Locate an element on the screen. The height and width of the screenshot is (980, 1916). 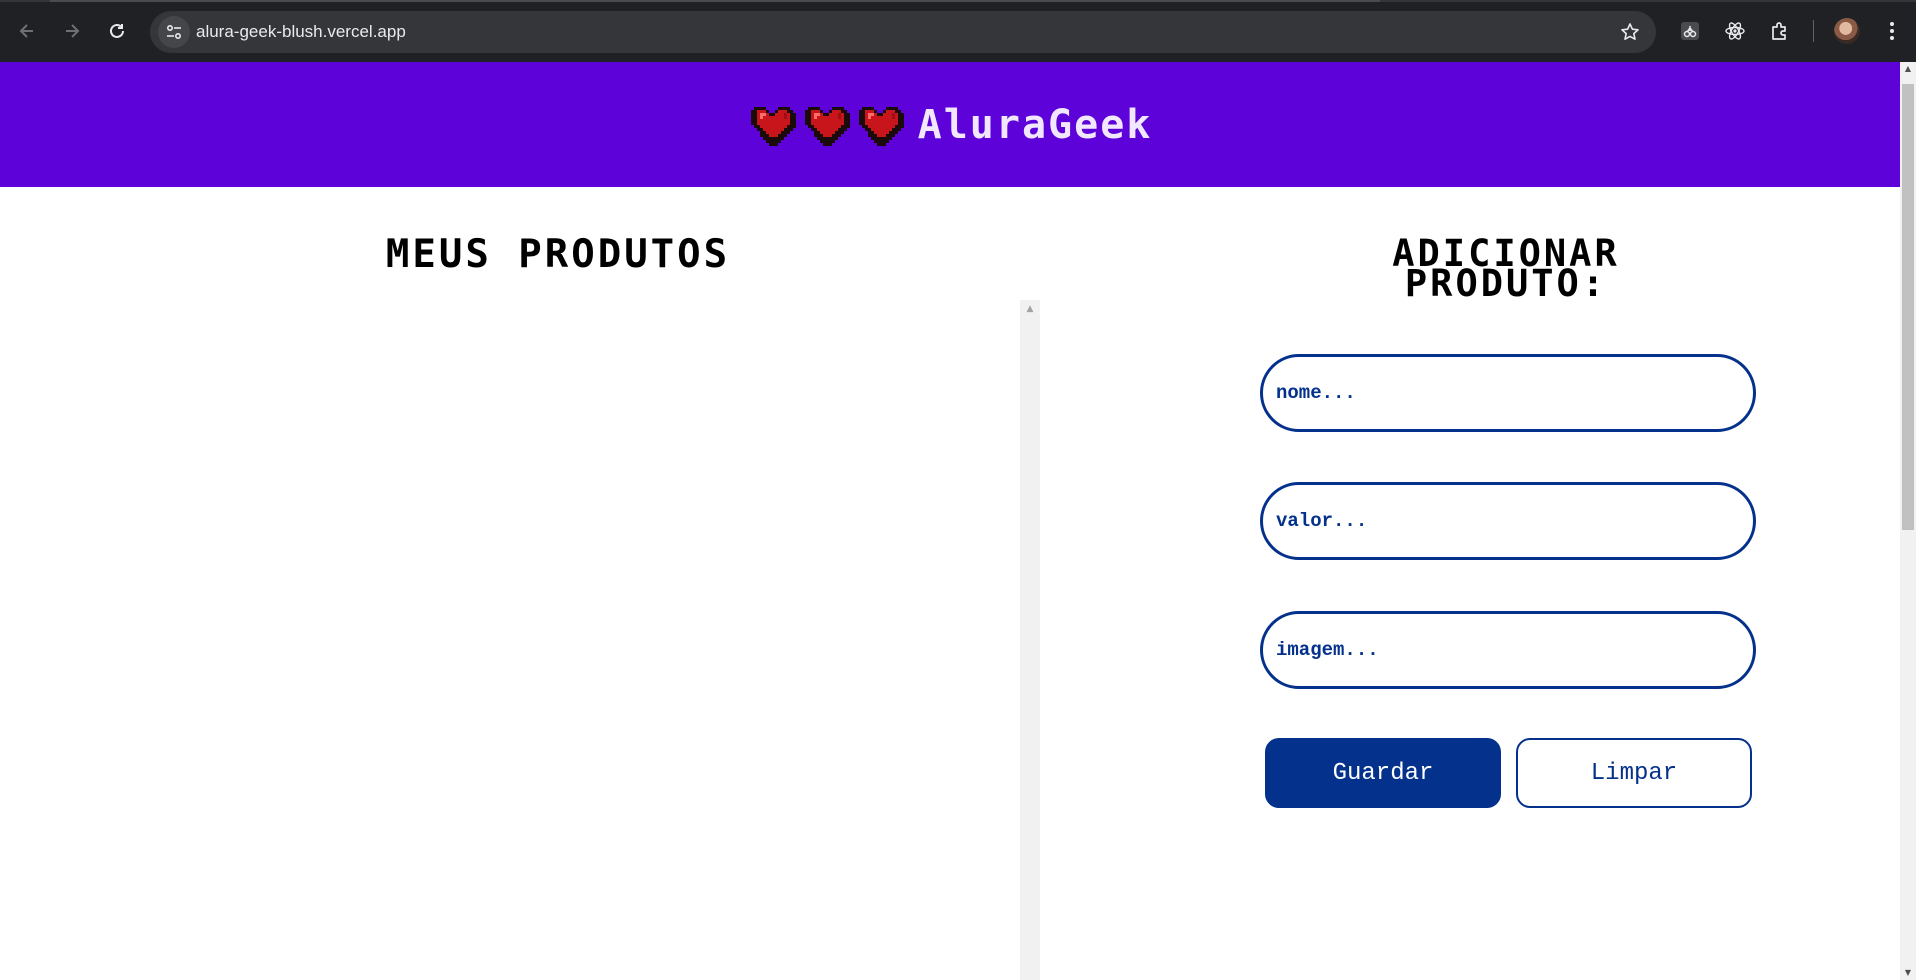
url-text: alura-geek-blush.vercel.app is located at coordinates (301, 32).